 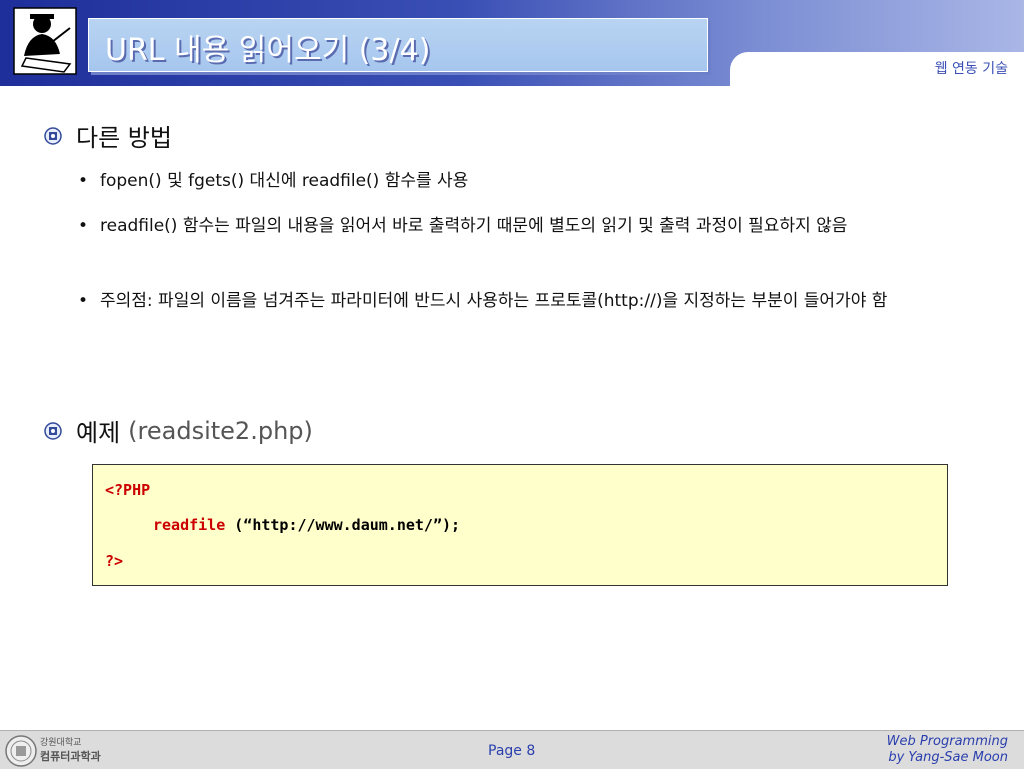 I want to click on slide-title: URL 내용 읽어오기 (3/4), so click(x=268, y=50).